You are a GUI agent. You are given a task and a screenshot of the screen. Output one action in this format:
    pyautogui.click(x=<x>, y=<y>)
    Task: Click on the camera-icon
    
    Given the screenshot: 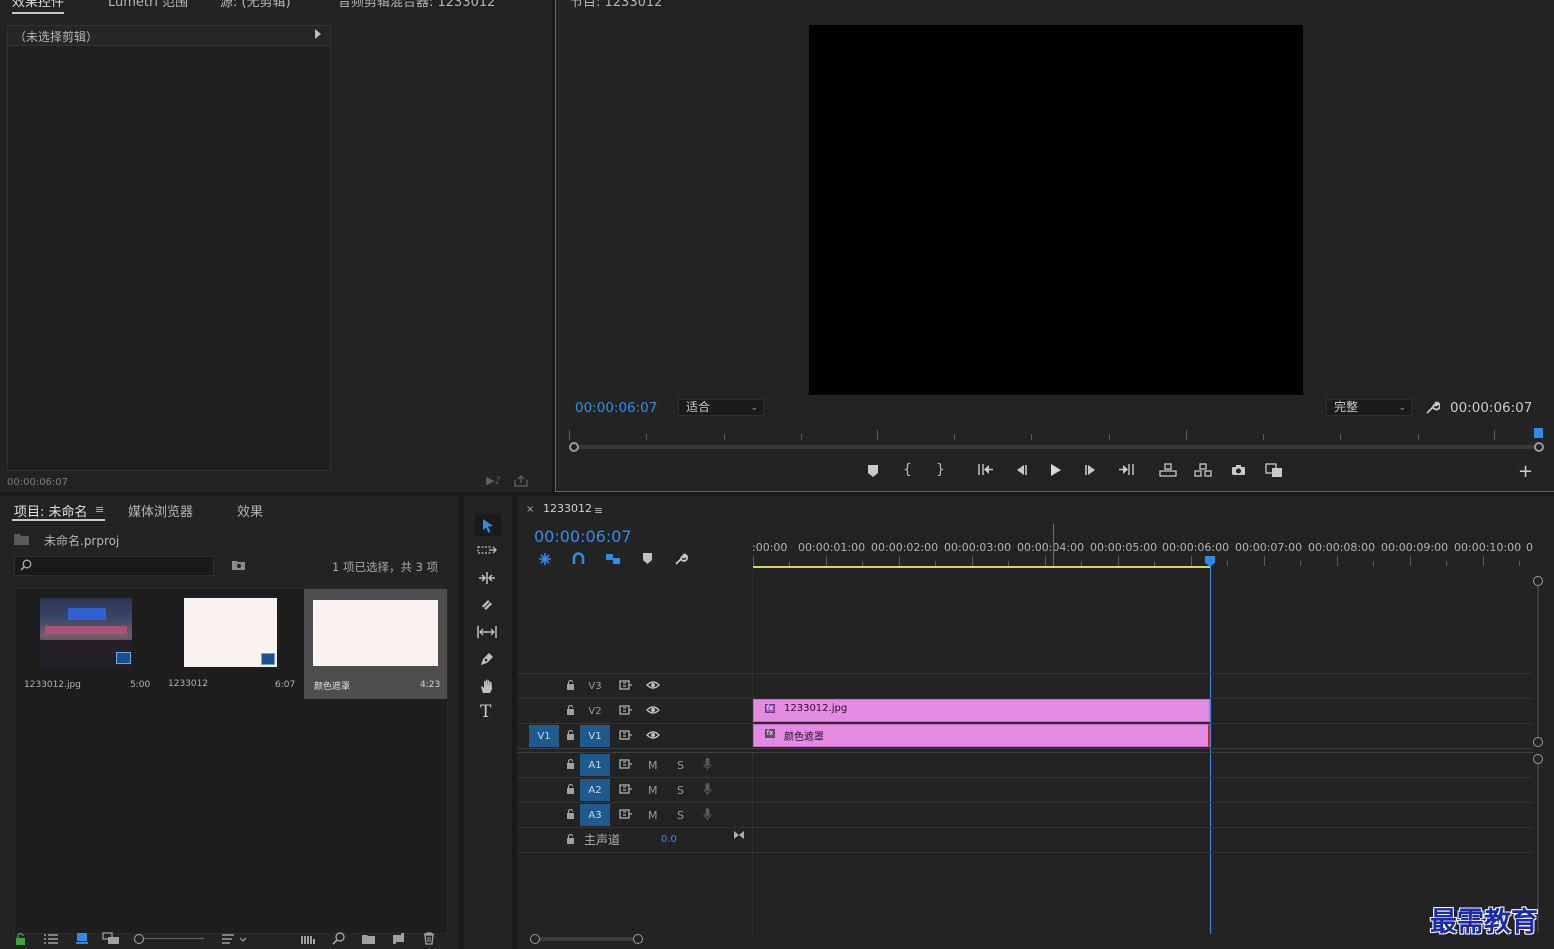 What is the action you would take?
    pyautogui.click(x=1238, y=470)
    